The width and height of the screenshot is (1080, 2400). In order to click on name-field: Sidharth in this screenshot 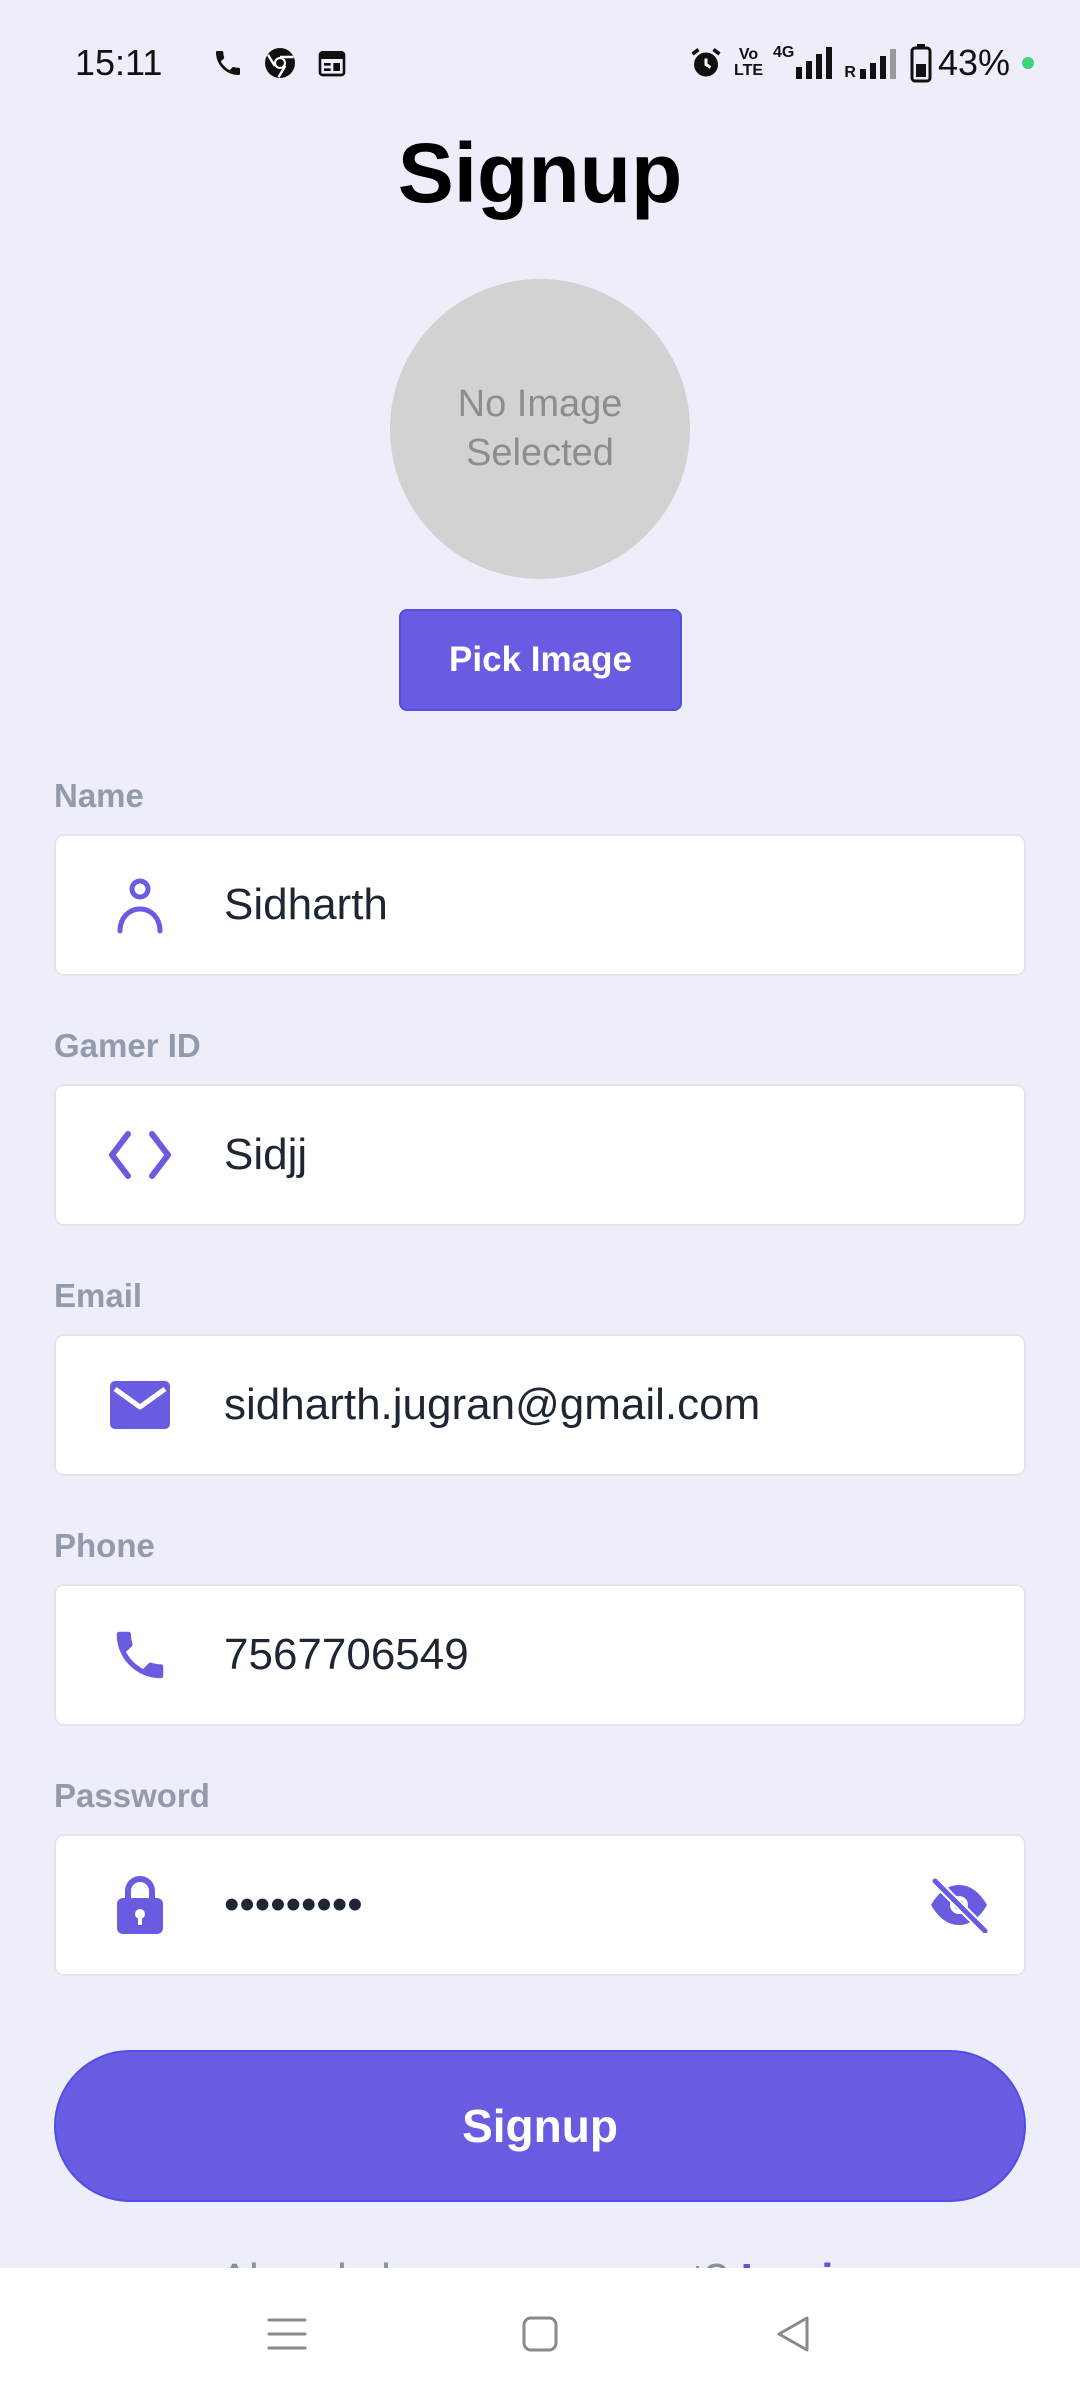, I will do `click(540, 905)`.